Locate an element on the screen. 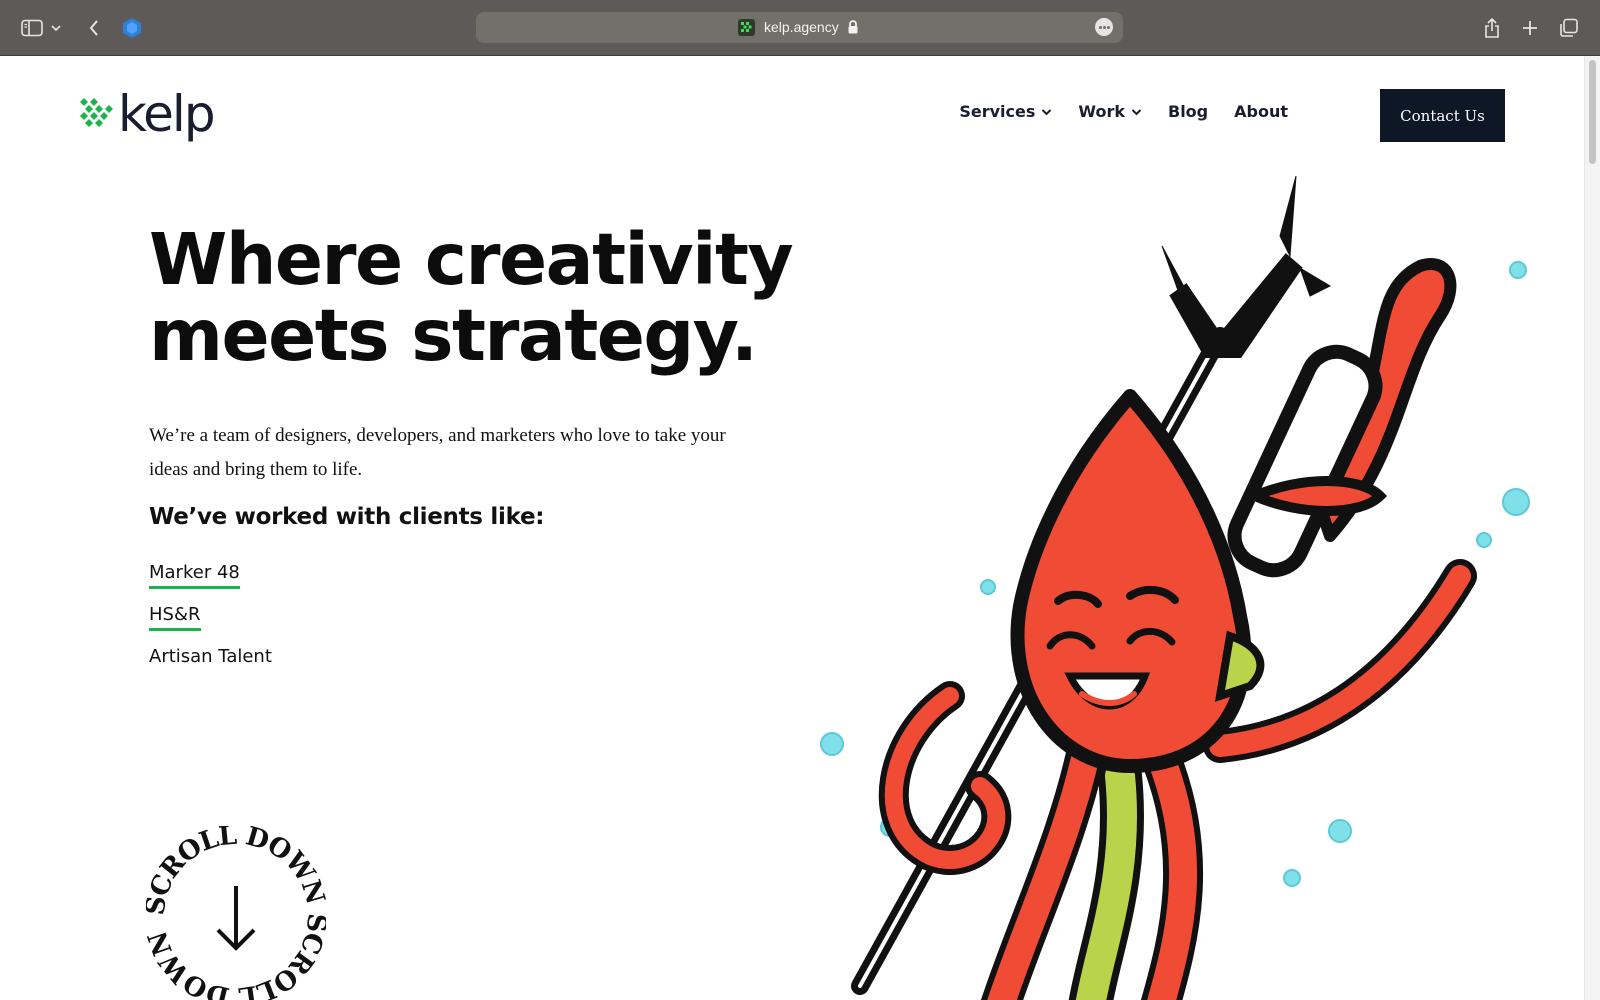 The height and width of the screenshot is (1000, 1600). nav-item-services: Services is located at coordinates (1005, 111).